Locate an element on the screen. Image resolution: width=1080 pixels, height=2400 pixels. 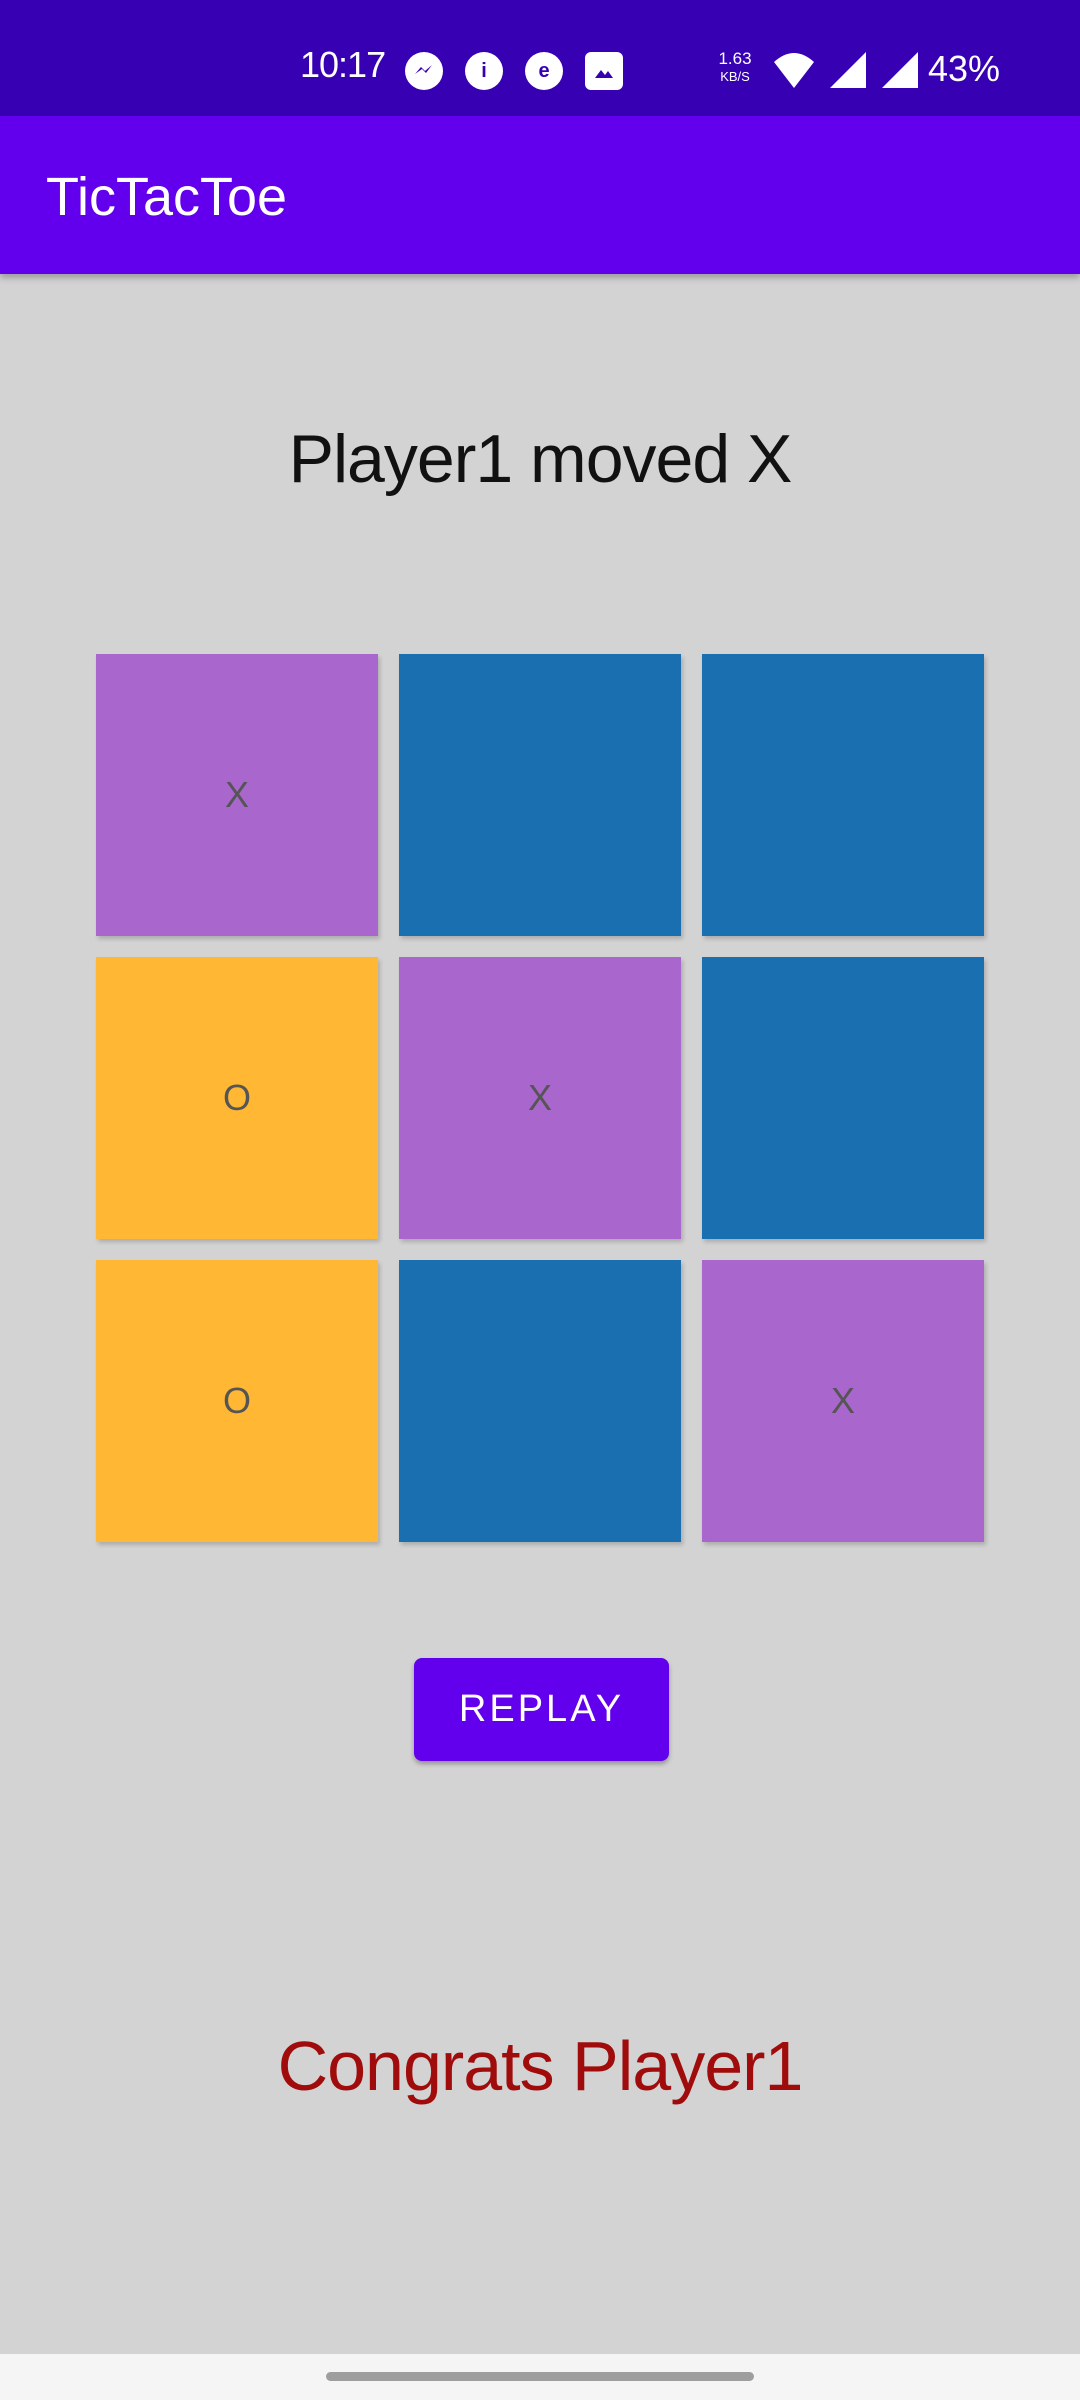
app-bar: TicTacToe is located at coordinates (540, 195).